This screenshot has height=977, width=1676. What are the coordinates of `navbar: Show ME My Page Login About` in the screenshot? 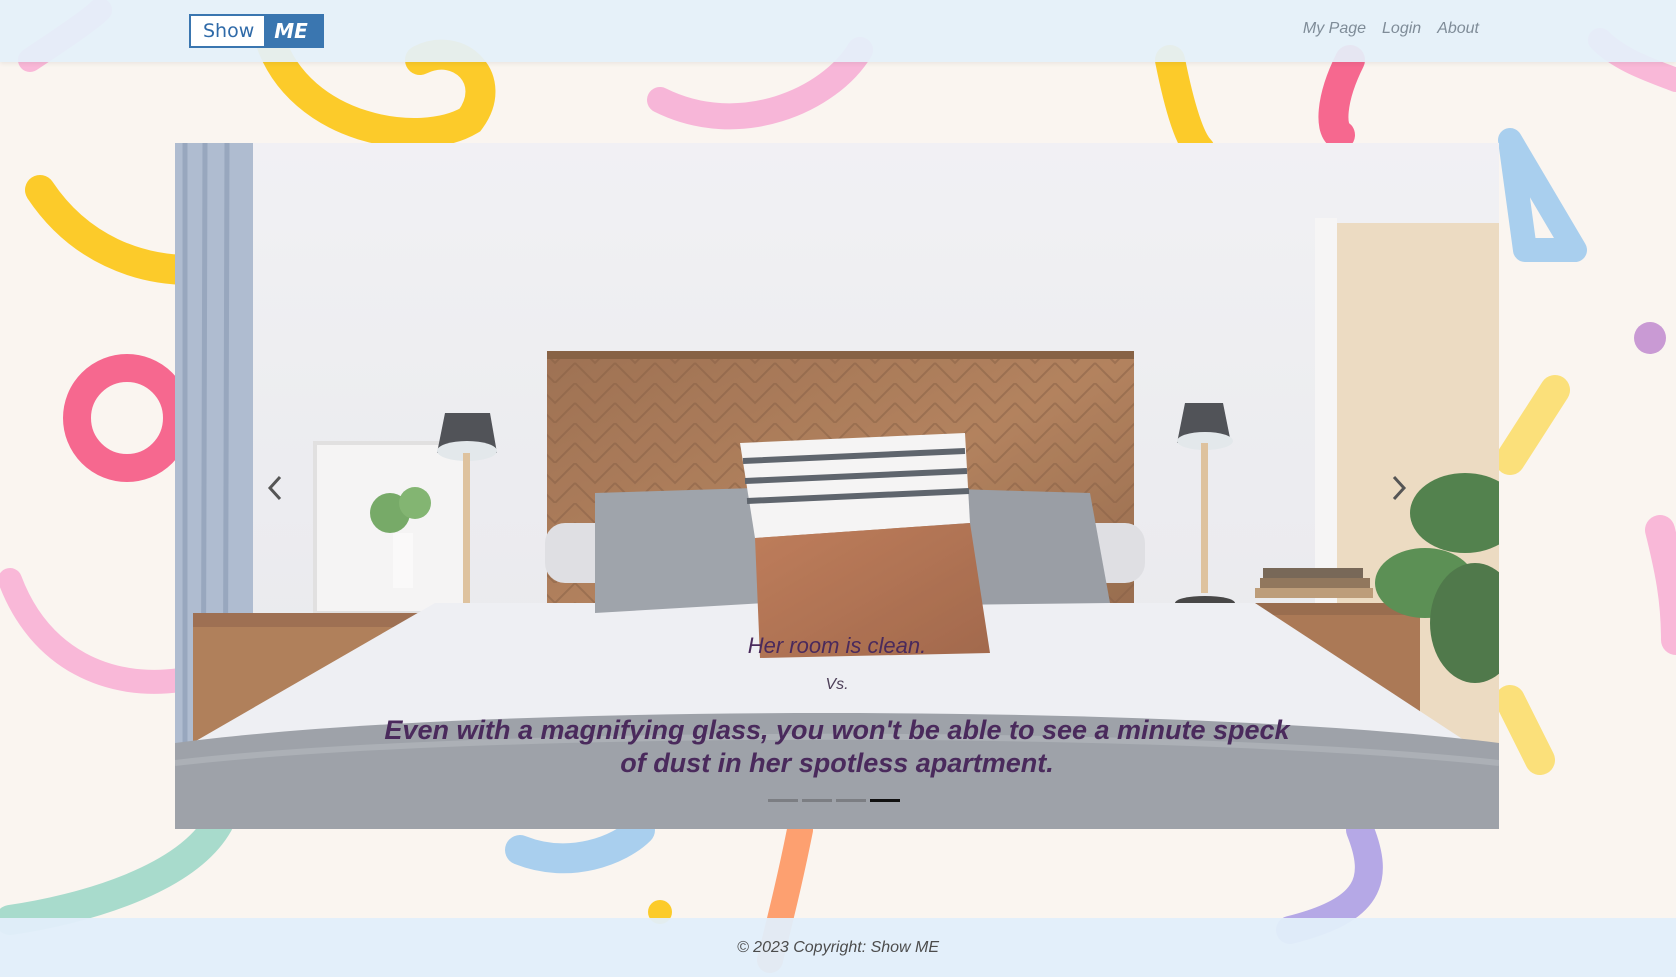 It's located at (838, 31).